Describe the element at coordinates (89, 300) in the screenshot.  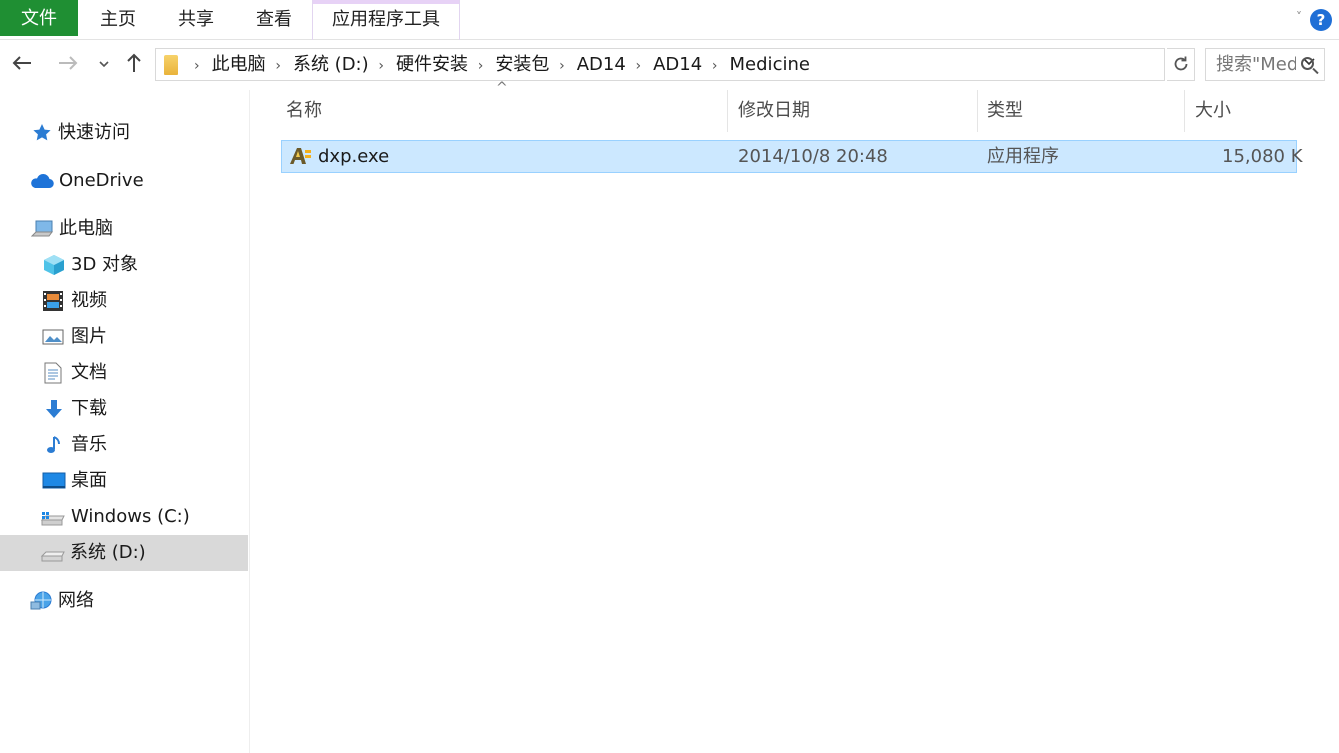
I see `sidebar-item-label: 视频` at that location.